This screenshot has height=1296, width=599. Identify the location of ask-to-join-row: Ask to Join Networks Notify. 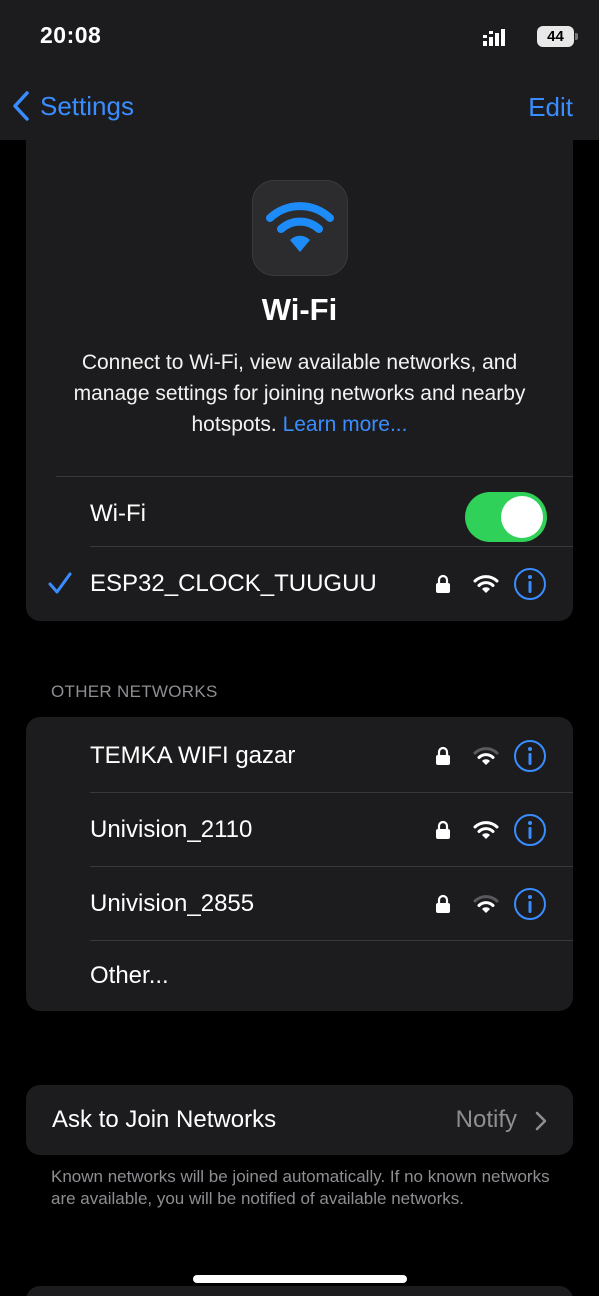
(299, 1120).